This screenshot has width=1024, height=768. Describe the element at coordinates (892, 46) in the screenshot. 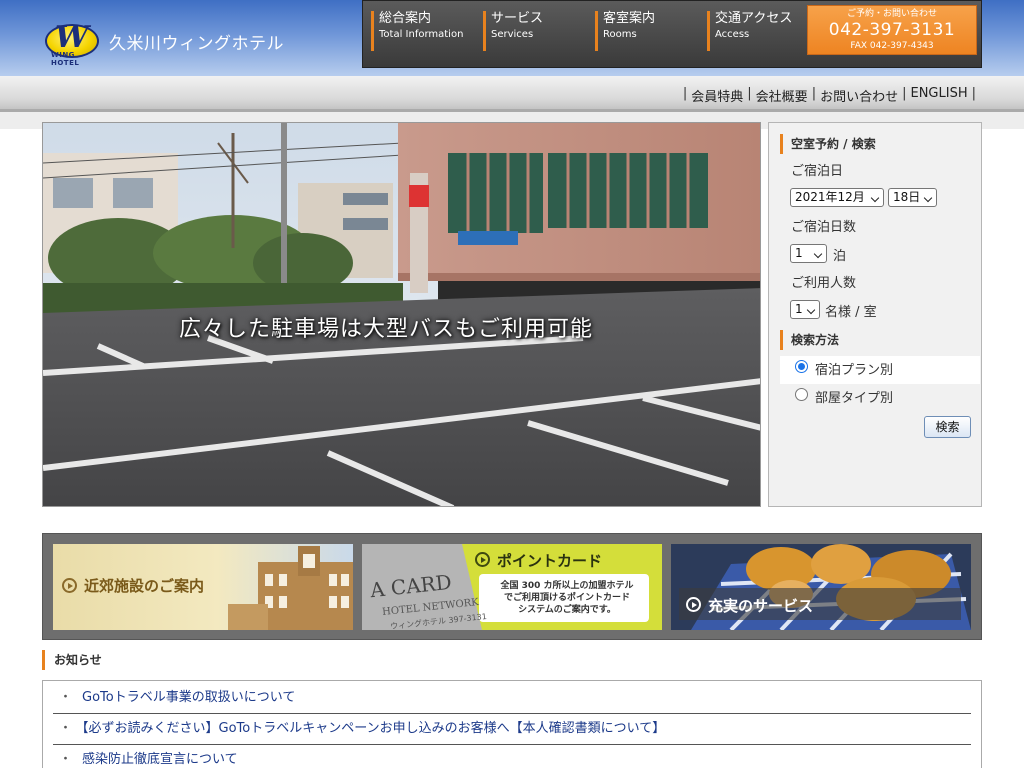

I see `contact-fax: FAX 042-397-4343` at that location.